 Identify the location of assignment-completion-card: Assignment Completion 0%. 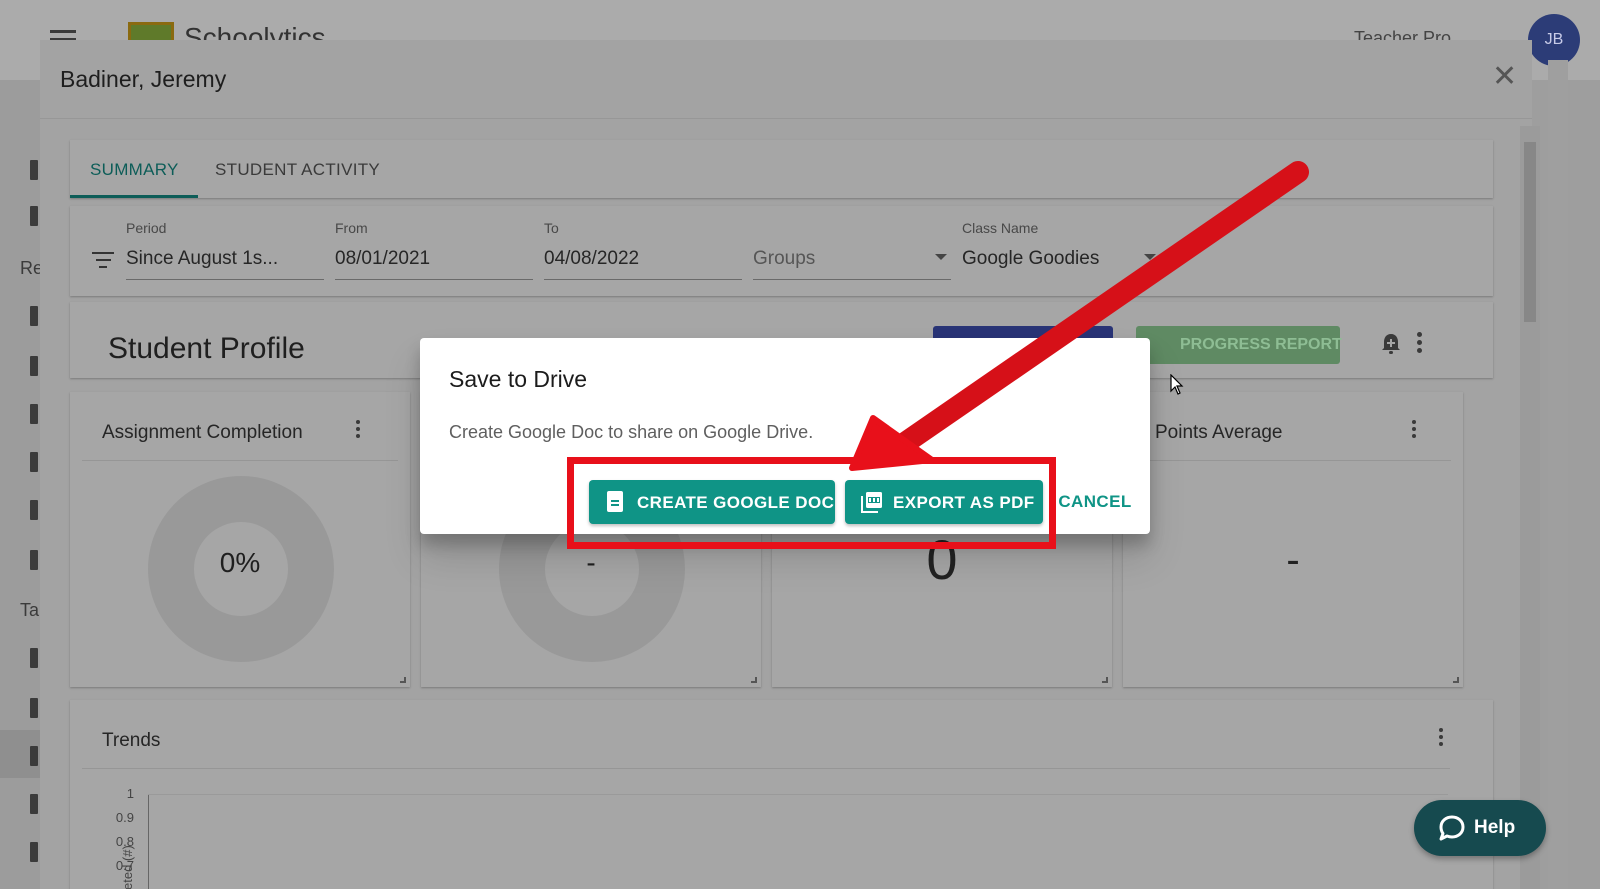
(240, 539).